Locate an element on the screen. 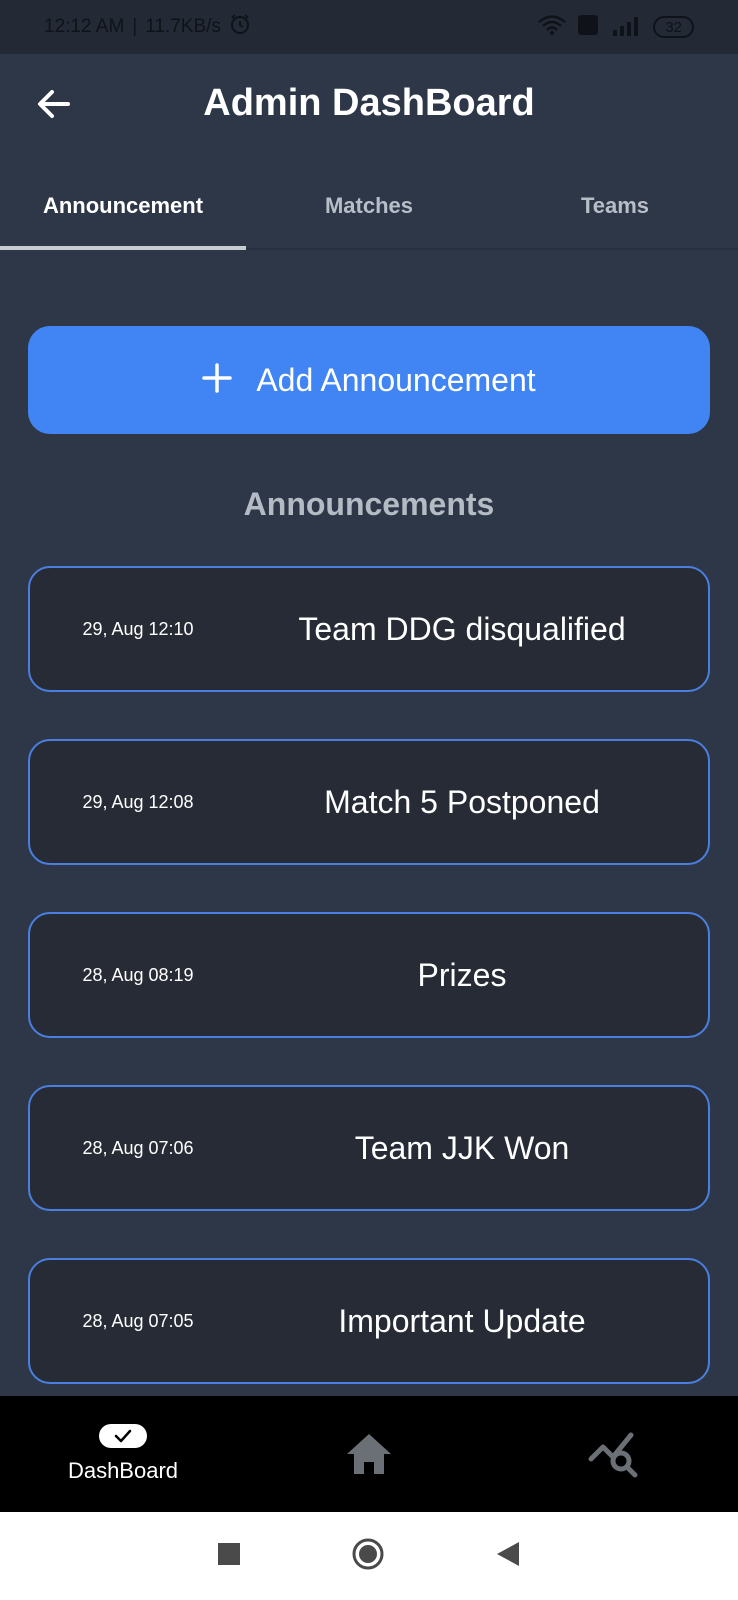 Image resolution: width=738 pixels, height=1600 pixels. chart-search-icon is located at coordinates (613, 1455).